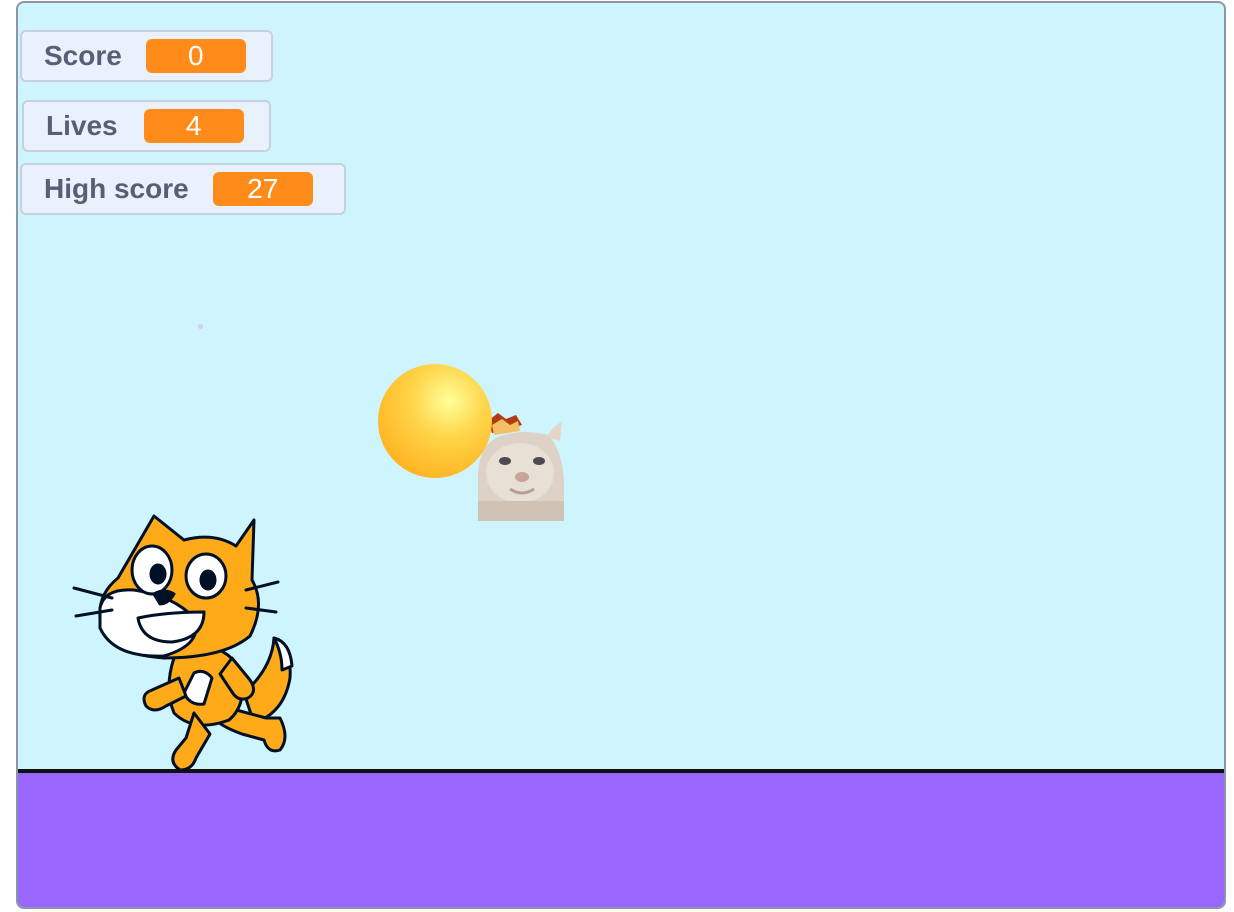 The width and height of the screenshot is (1234, 912). What do you see at coordinates (193, 126) in the screenshot?
I see `lives-value: 4` at bounding box center [193, 126].